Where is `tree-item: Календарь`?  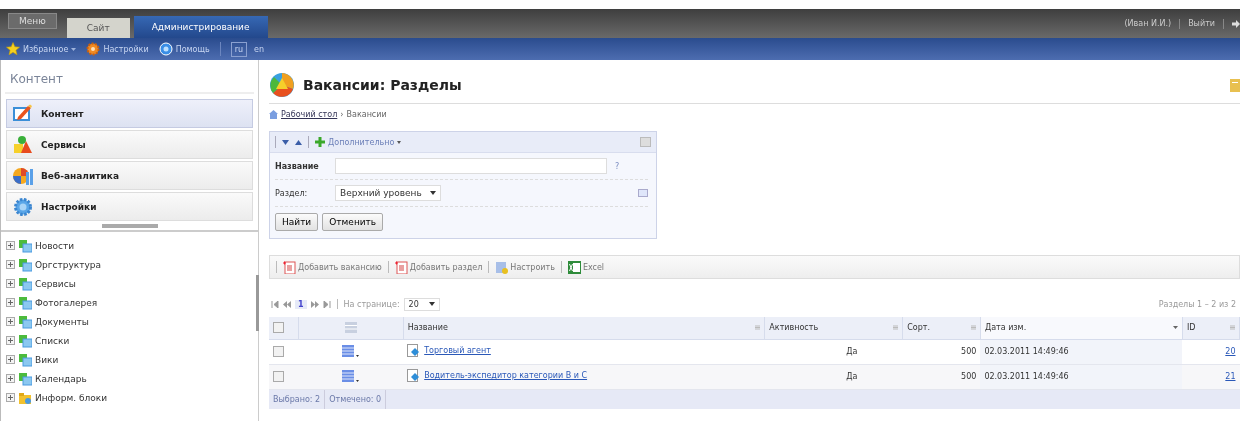 tree-item: Календарь is located at coordinates (61, 378).